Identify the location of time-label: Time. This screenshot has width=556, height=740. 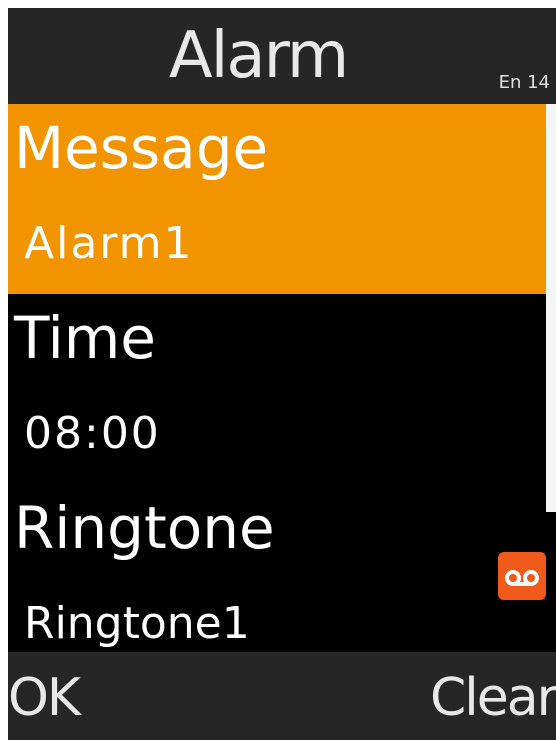
(85, 338).